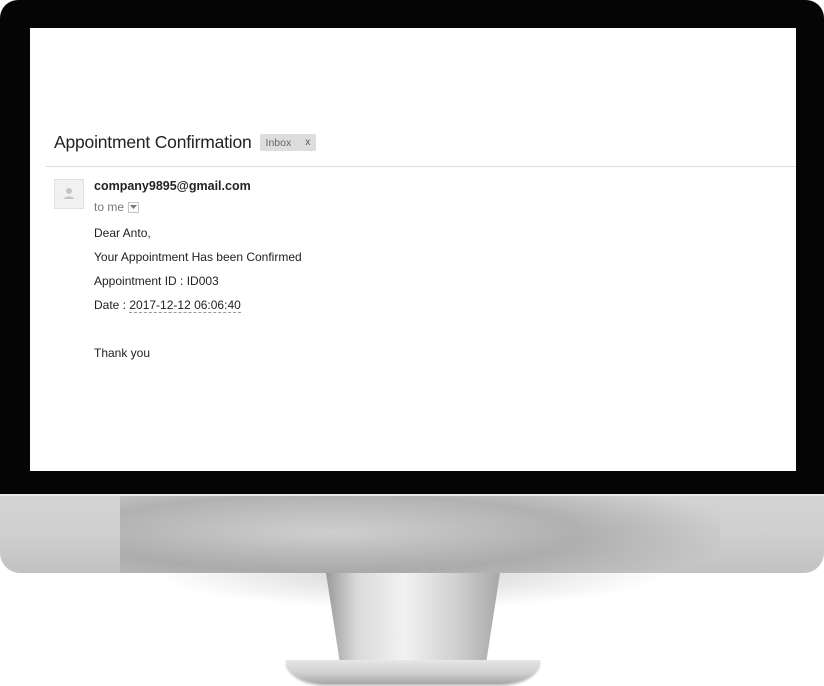 This screenshot has height=686, width=824. I want to click on date-value: 2017-12-12 06:06:40, so click(185, 305).